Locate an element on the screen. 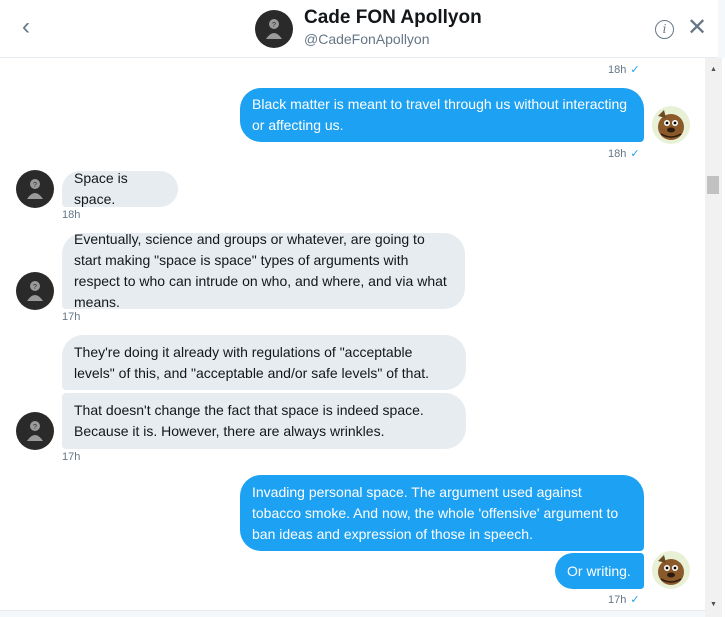 The height and width of the screenshot is (617, 725). message-bubble-incoming: Space is space. is located at coordinates (120, 188).